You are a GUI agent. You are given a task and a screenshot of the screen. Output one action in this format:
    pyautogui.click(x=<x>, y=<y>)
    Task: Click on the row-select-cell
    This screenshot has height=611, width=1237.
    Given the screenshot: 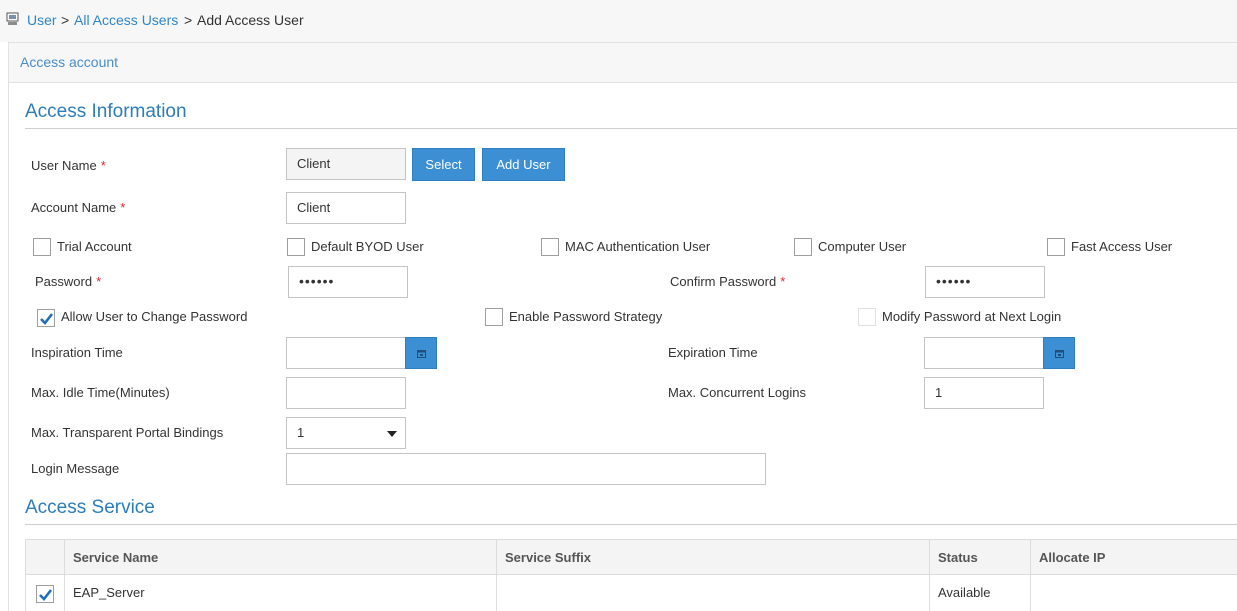 What is the action you would take?
    pyautogui.click(x=44, y=593)
    